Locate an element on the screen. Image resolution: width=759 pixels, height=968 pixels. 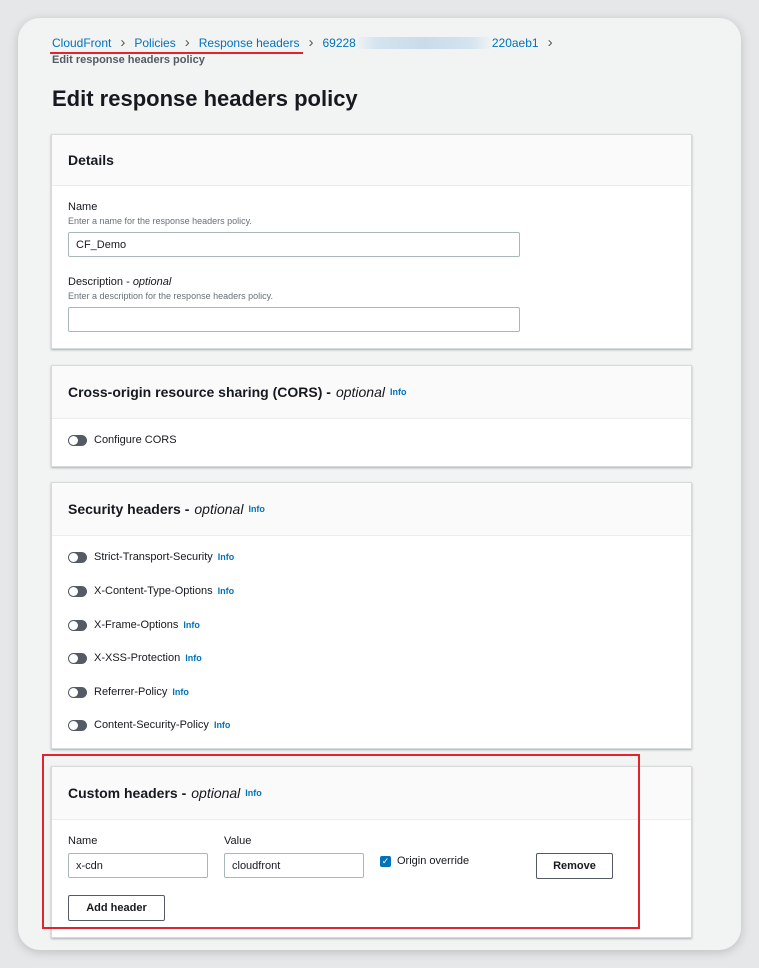
security-item-hsts: Strict-Transport-Security Info is located at coordinates (151, 557).